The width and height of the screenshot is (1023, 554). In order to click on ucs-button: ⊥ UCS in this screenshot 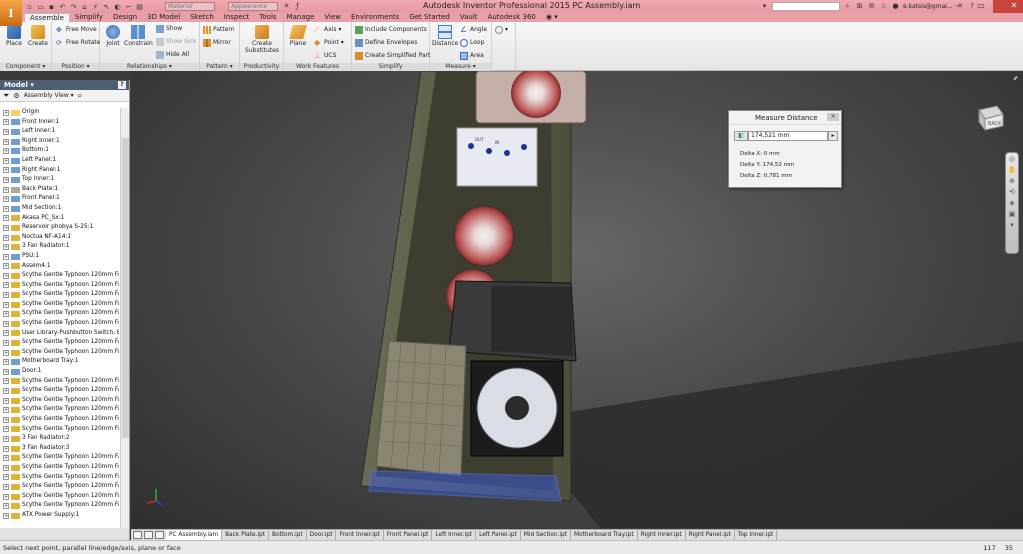, I will do `click(325, 56)`.